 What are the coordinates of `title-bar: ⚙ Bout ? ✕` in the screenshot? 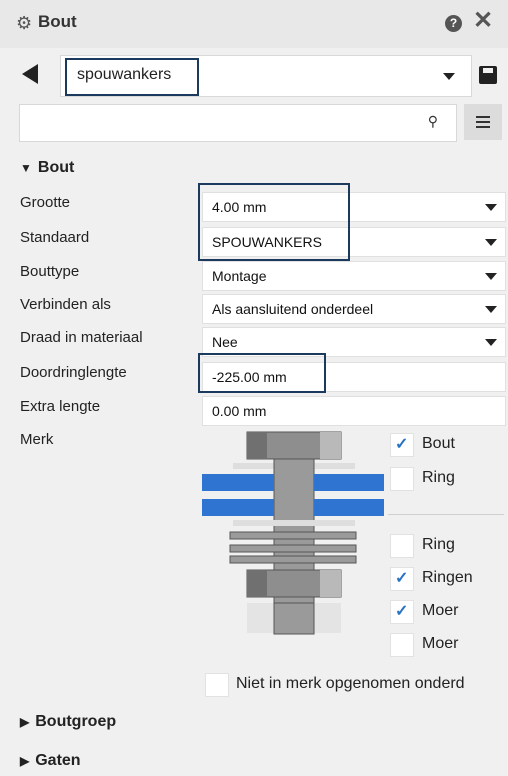 It's located at (254, 24).